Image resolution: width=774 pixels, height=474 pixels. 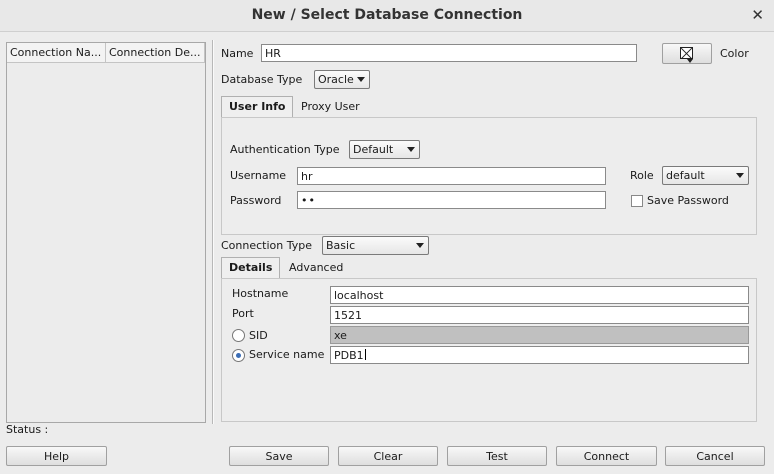 I want to click on text-caret, so click(x=365, y=354).